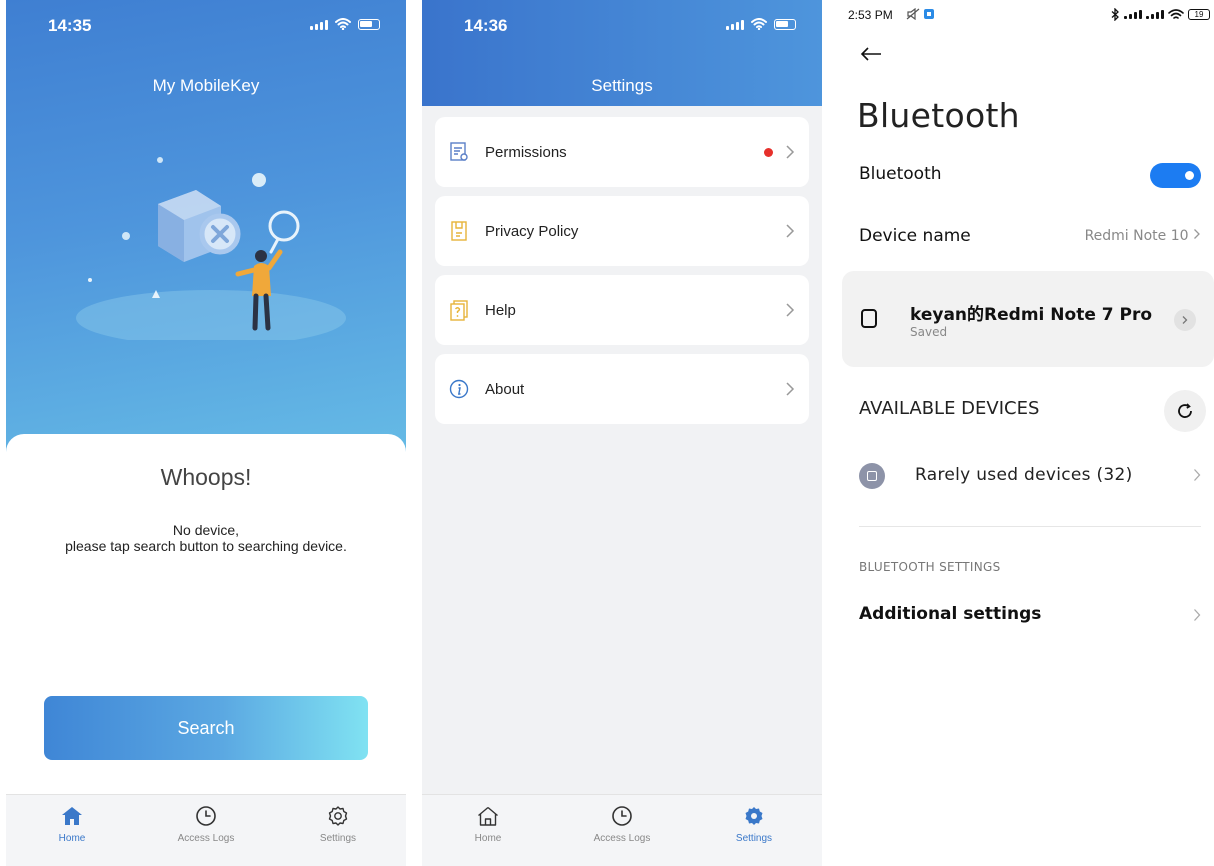  Describe the element at coordinates (622, 231) in the screenshot. I see `settings-item-privacy-policy: Privacy Policy` at that location.